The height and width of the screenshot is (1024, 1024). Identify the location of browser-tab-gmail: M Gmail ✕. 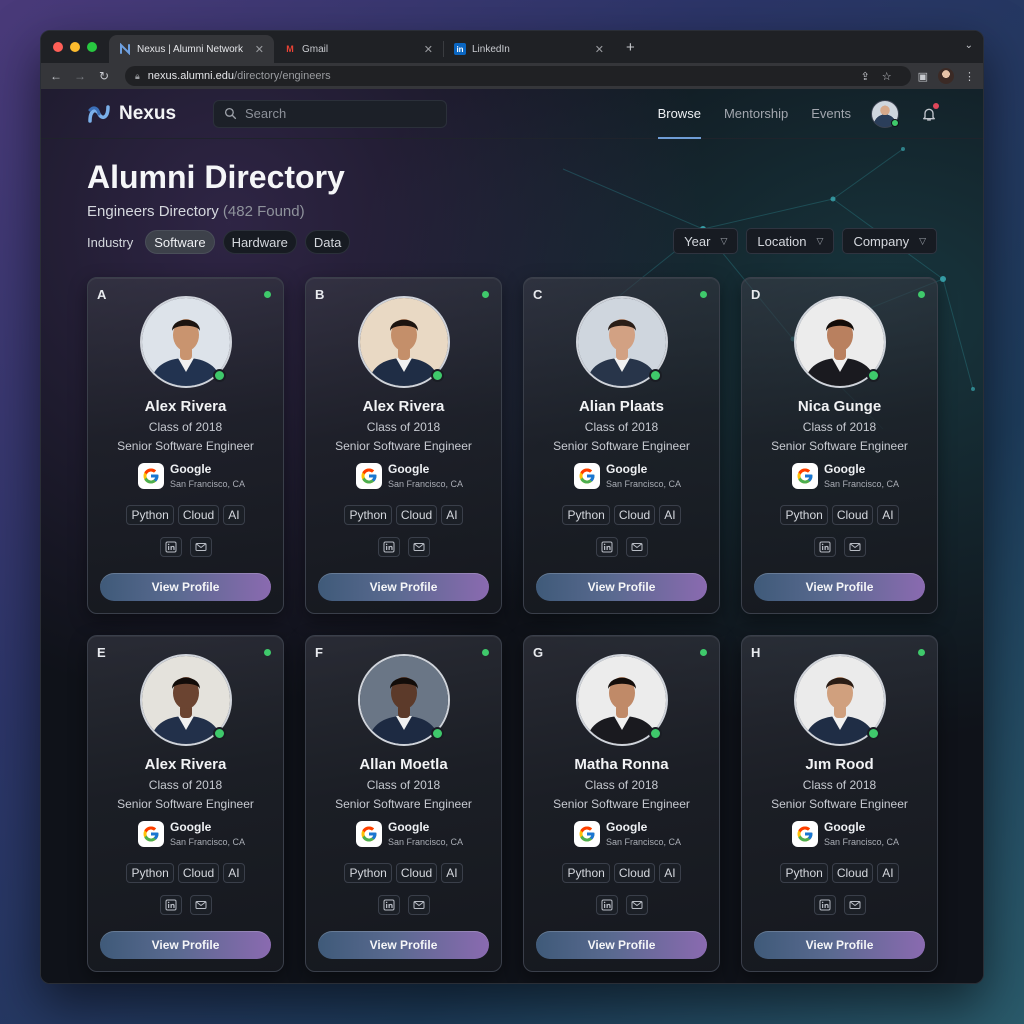
(359, 49).